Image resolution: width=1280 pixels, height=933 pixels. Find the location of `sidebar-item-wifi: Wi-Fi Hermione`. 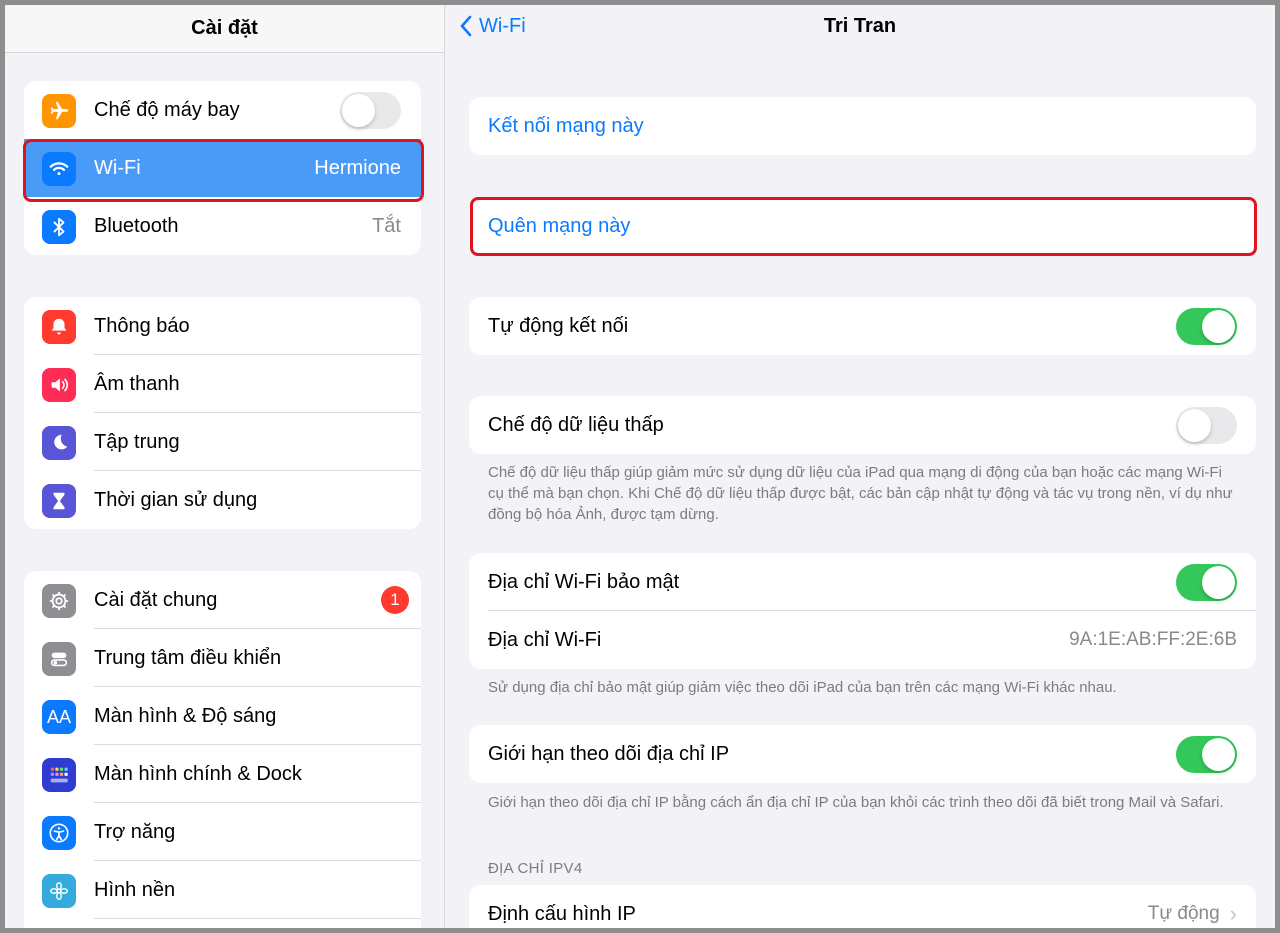

sidebar-item-wifi: Wi-Fi Hermione is located at coordinates (222, 168).